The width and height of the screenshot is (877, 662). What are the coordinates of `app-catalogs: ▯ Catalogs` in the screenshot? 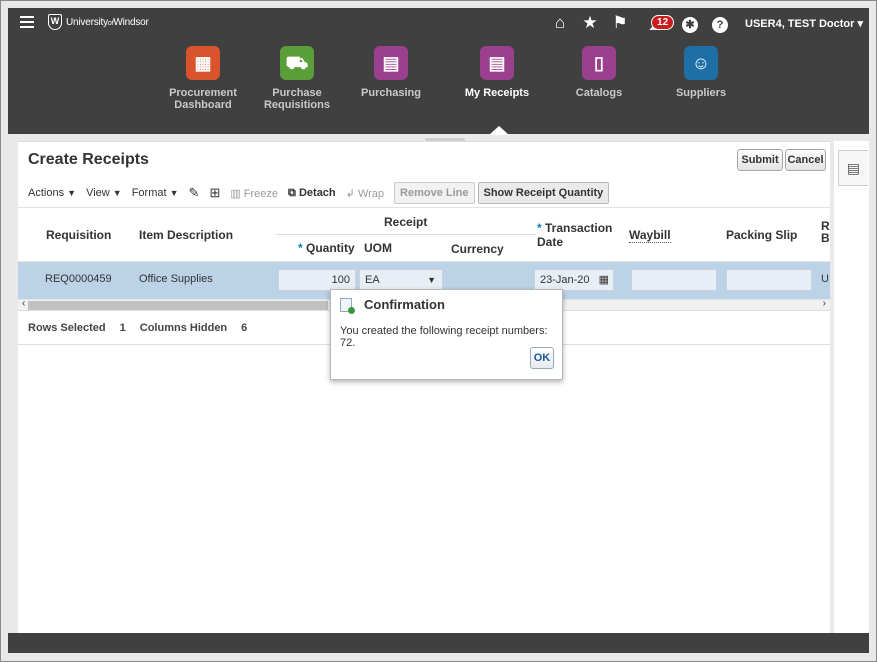 It's located at (599, 72).